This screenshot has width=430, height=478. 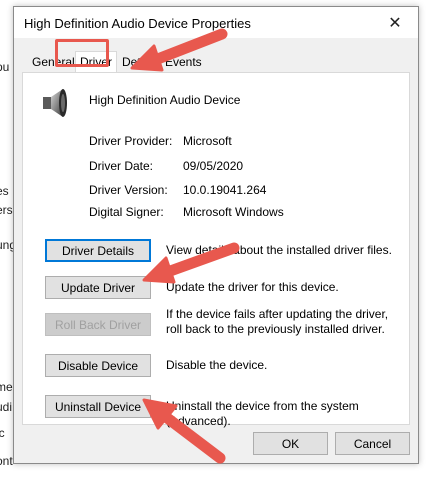 What do you see at coordinates (6, 407) in the screenshot?
I see `background-text: udi` at bounding box center [6, 407].